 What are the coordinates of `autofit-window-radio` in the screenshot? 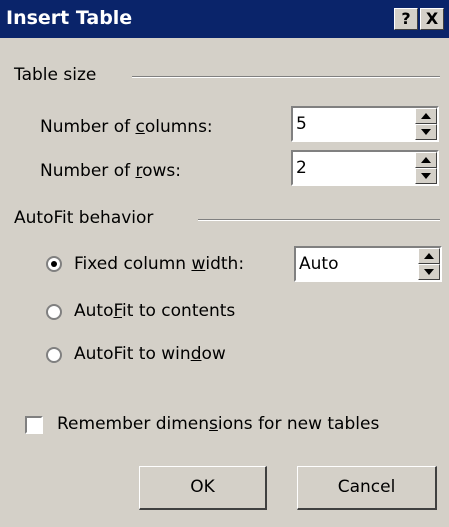 It's located at (54, 355).